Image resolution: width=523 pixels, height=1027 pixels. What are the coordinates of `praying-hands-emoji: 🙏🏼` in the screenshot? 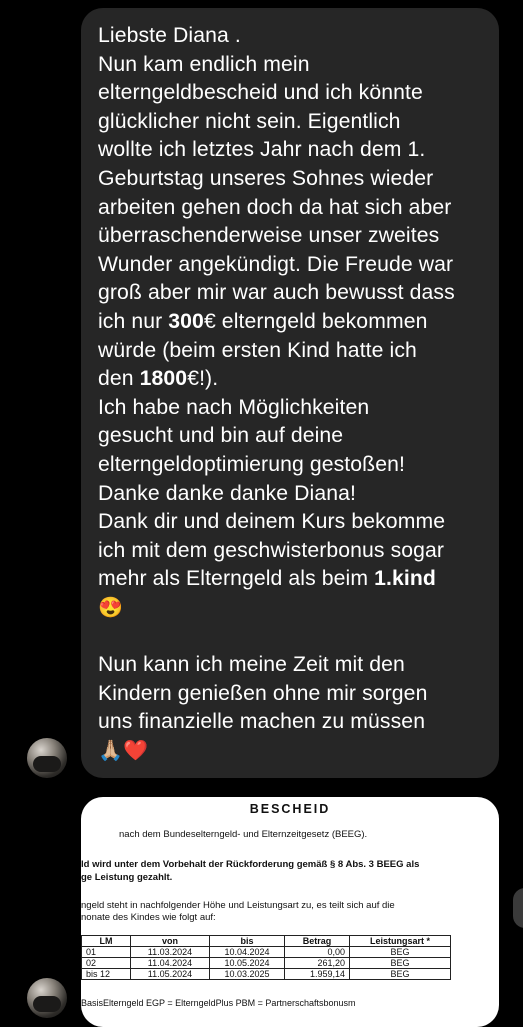 It's located at (111, 750).